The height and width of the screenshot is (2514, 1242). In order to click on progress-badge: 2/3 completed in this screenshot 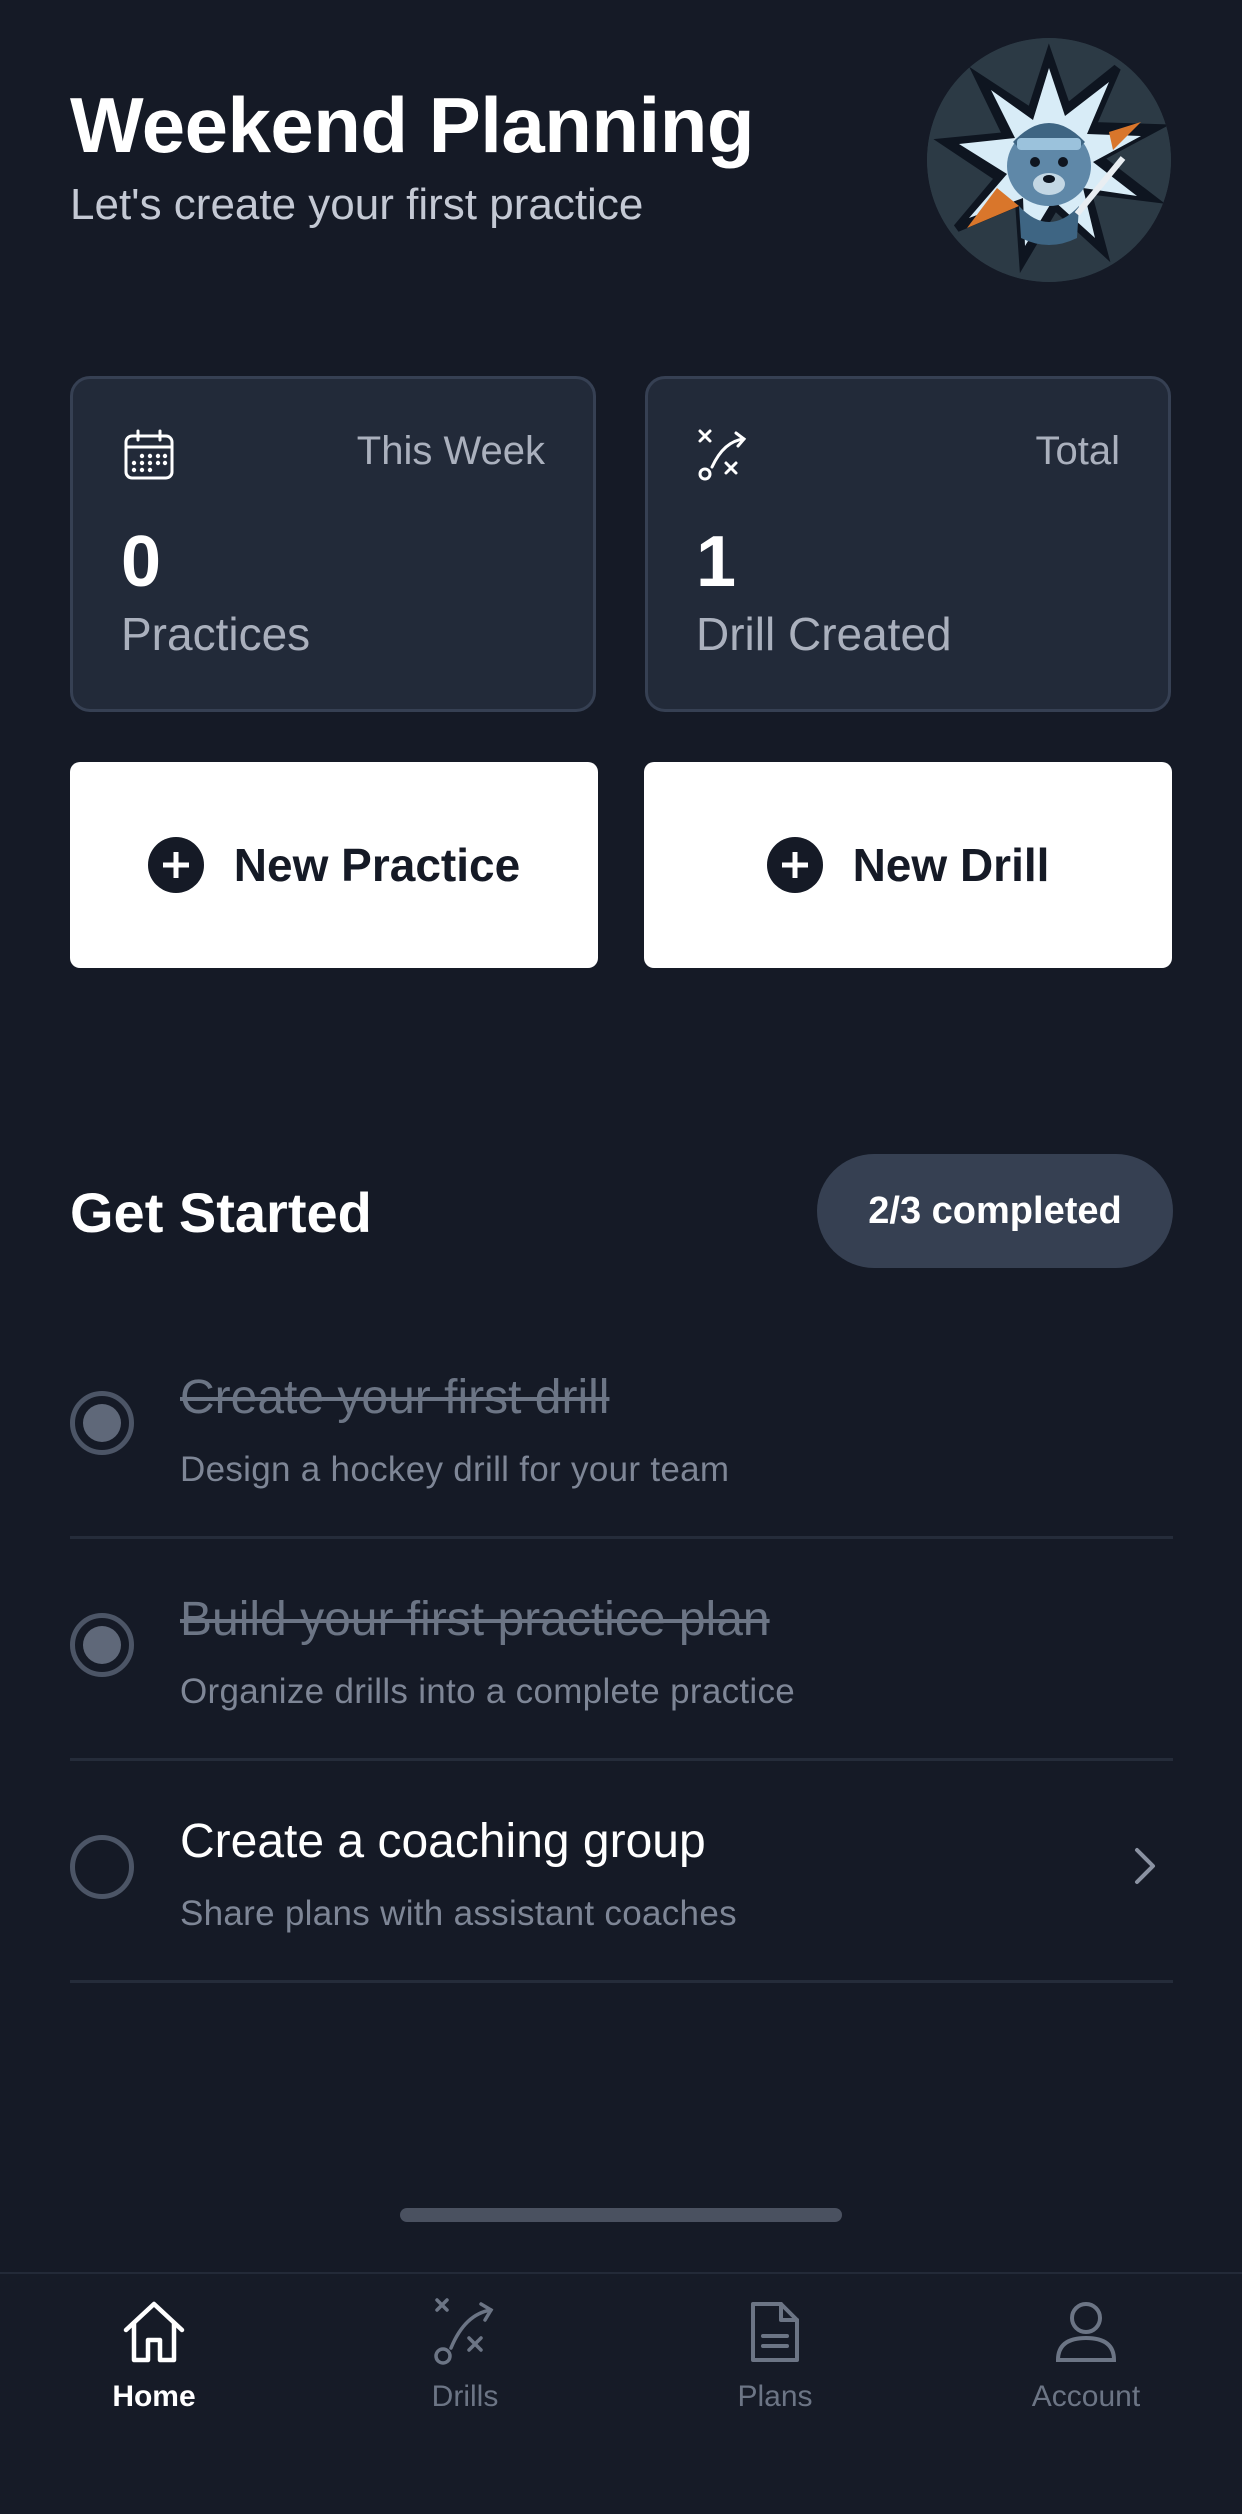, I will do `click(995, 1211)`.